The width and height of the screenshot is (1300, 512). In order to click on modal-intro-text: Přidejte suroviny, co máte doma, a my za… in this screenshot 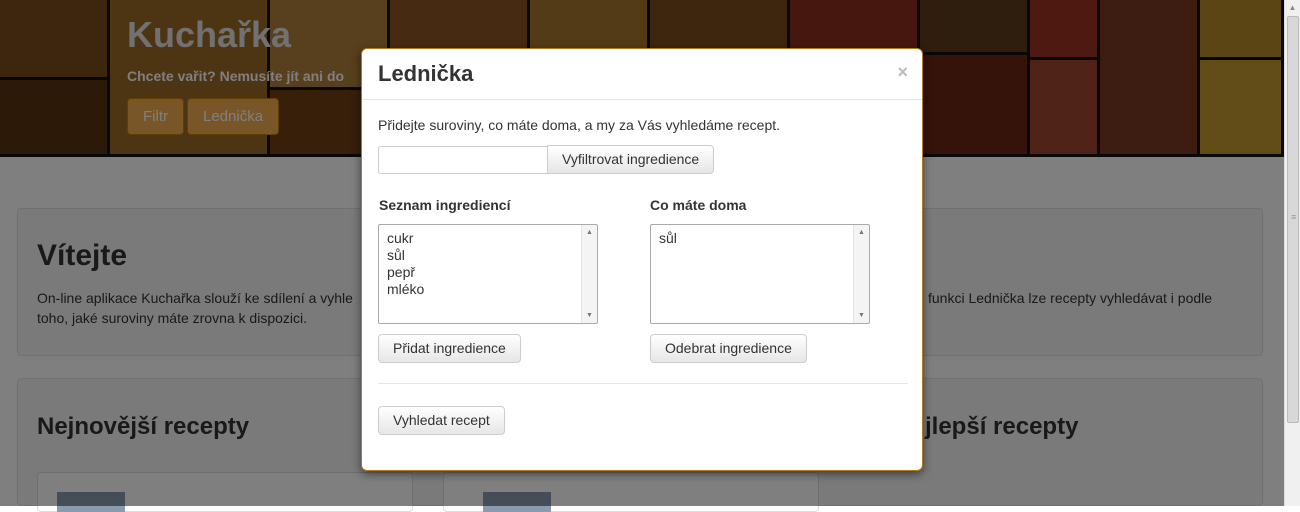, I will do `click(579, 125)`.